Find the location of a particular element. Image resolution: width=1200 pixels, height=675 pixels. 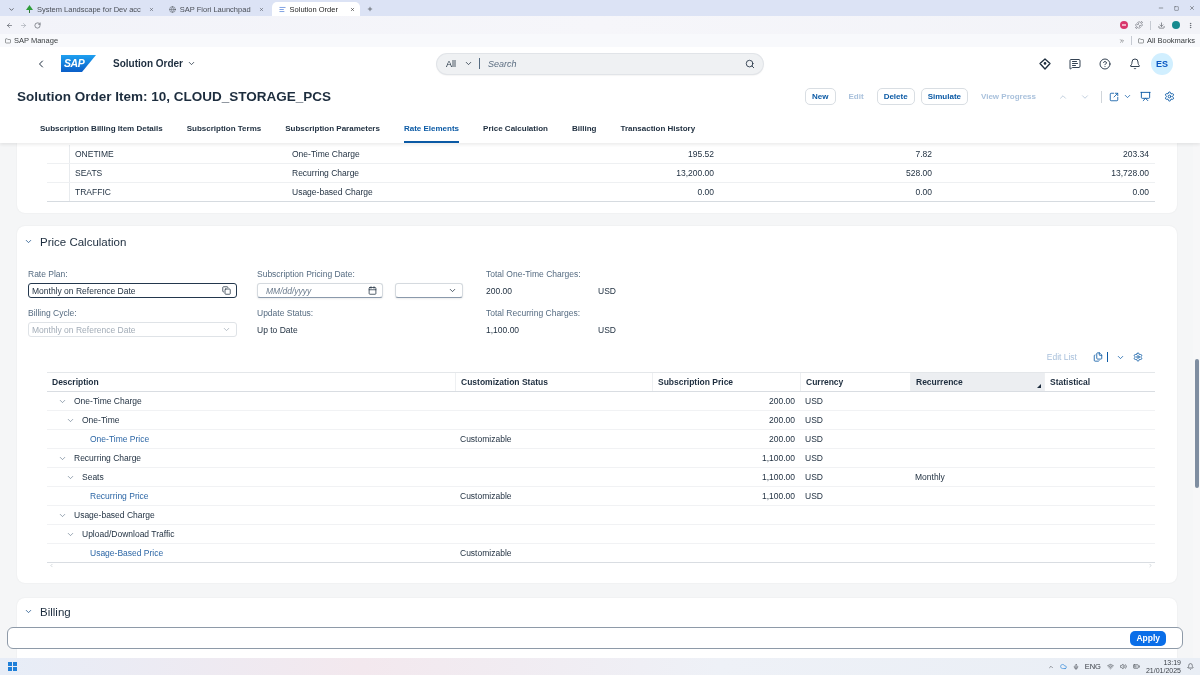

field-label: Total One-Time Charges: is located at coordinates (534, 274).